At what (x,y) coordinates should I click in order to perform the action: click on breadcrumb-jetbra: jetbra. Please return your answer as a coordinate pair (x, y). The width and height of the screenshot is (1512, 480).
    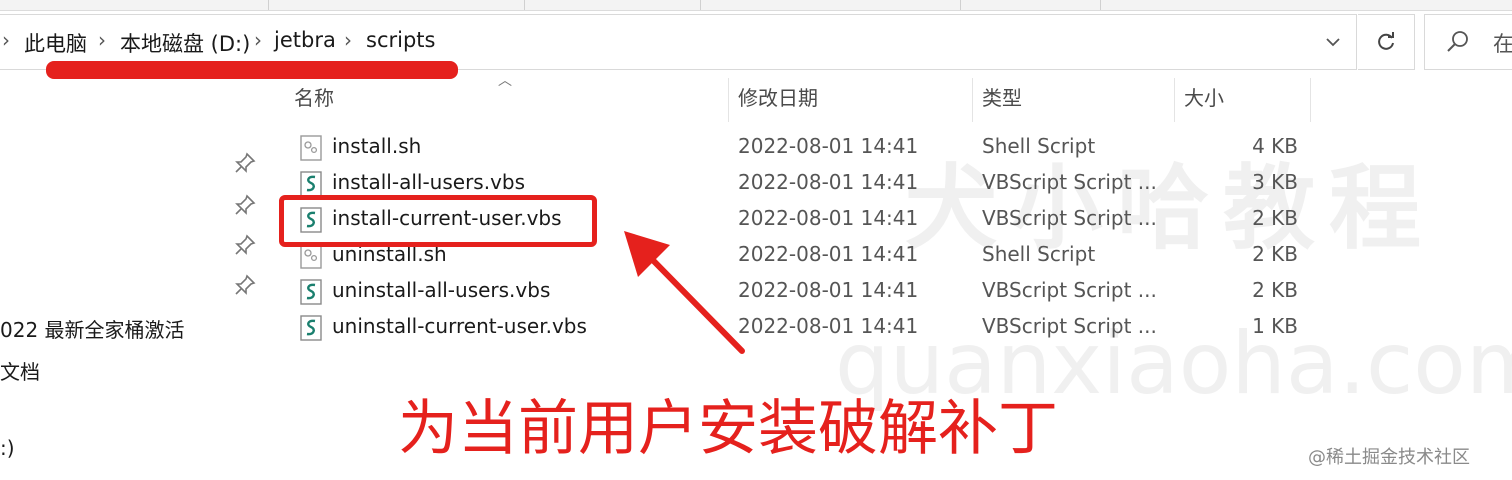
    Looking at the image, I should click on (305, 40).